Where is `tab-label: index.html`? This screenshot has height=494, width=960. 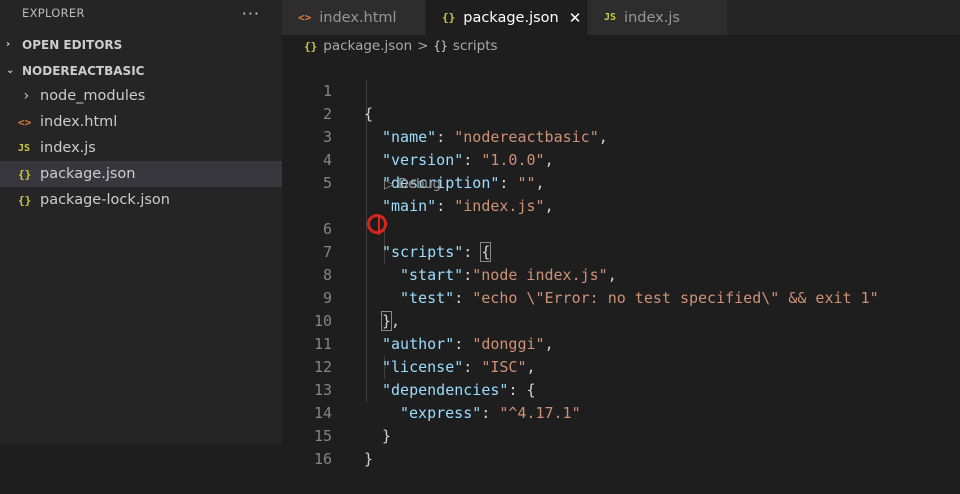
tab-label: index.html is located at coordinates (358, 17).